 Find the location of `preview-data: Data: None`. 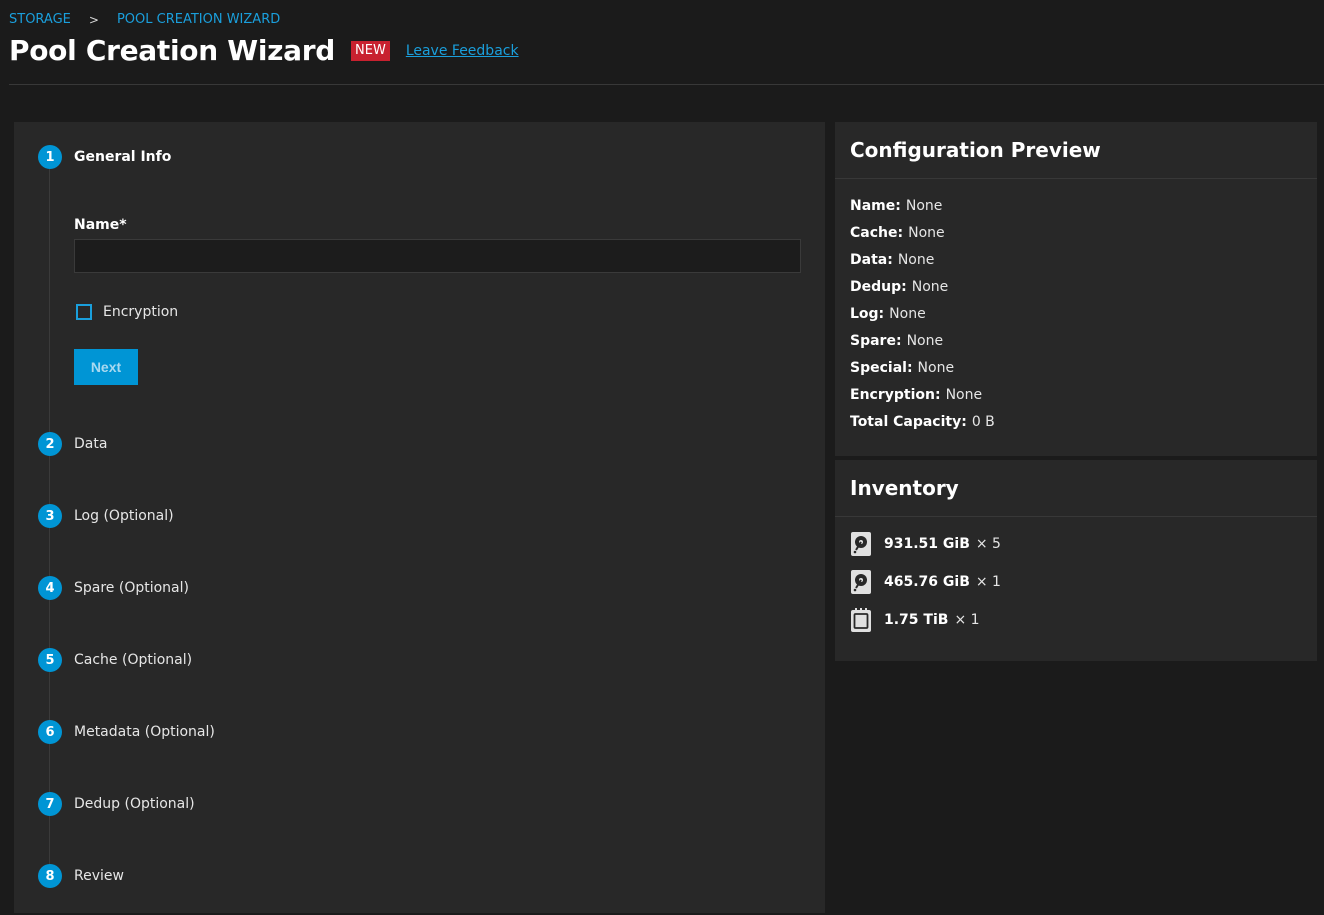

preview-data: Data: None is located at coordinates (892, 260).